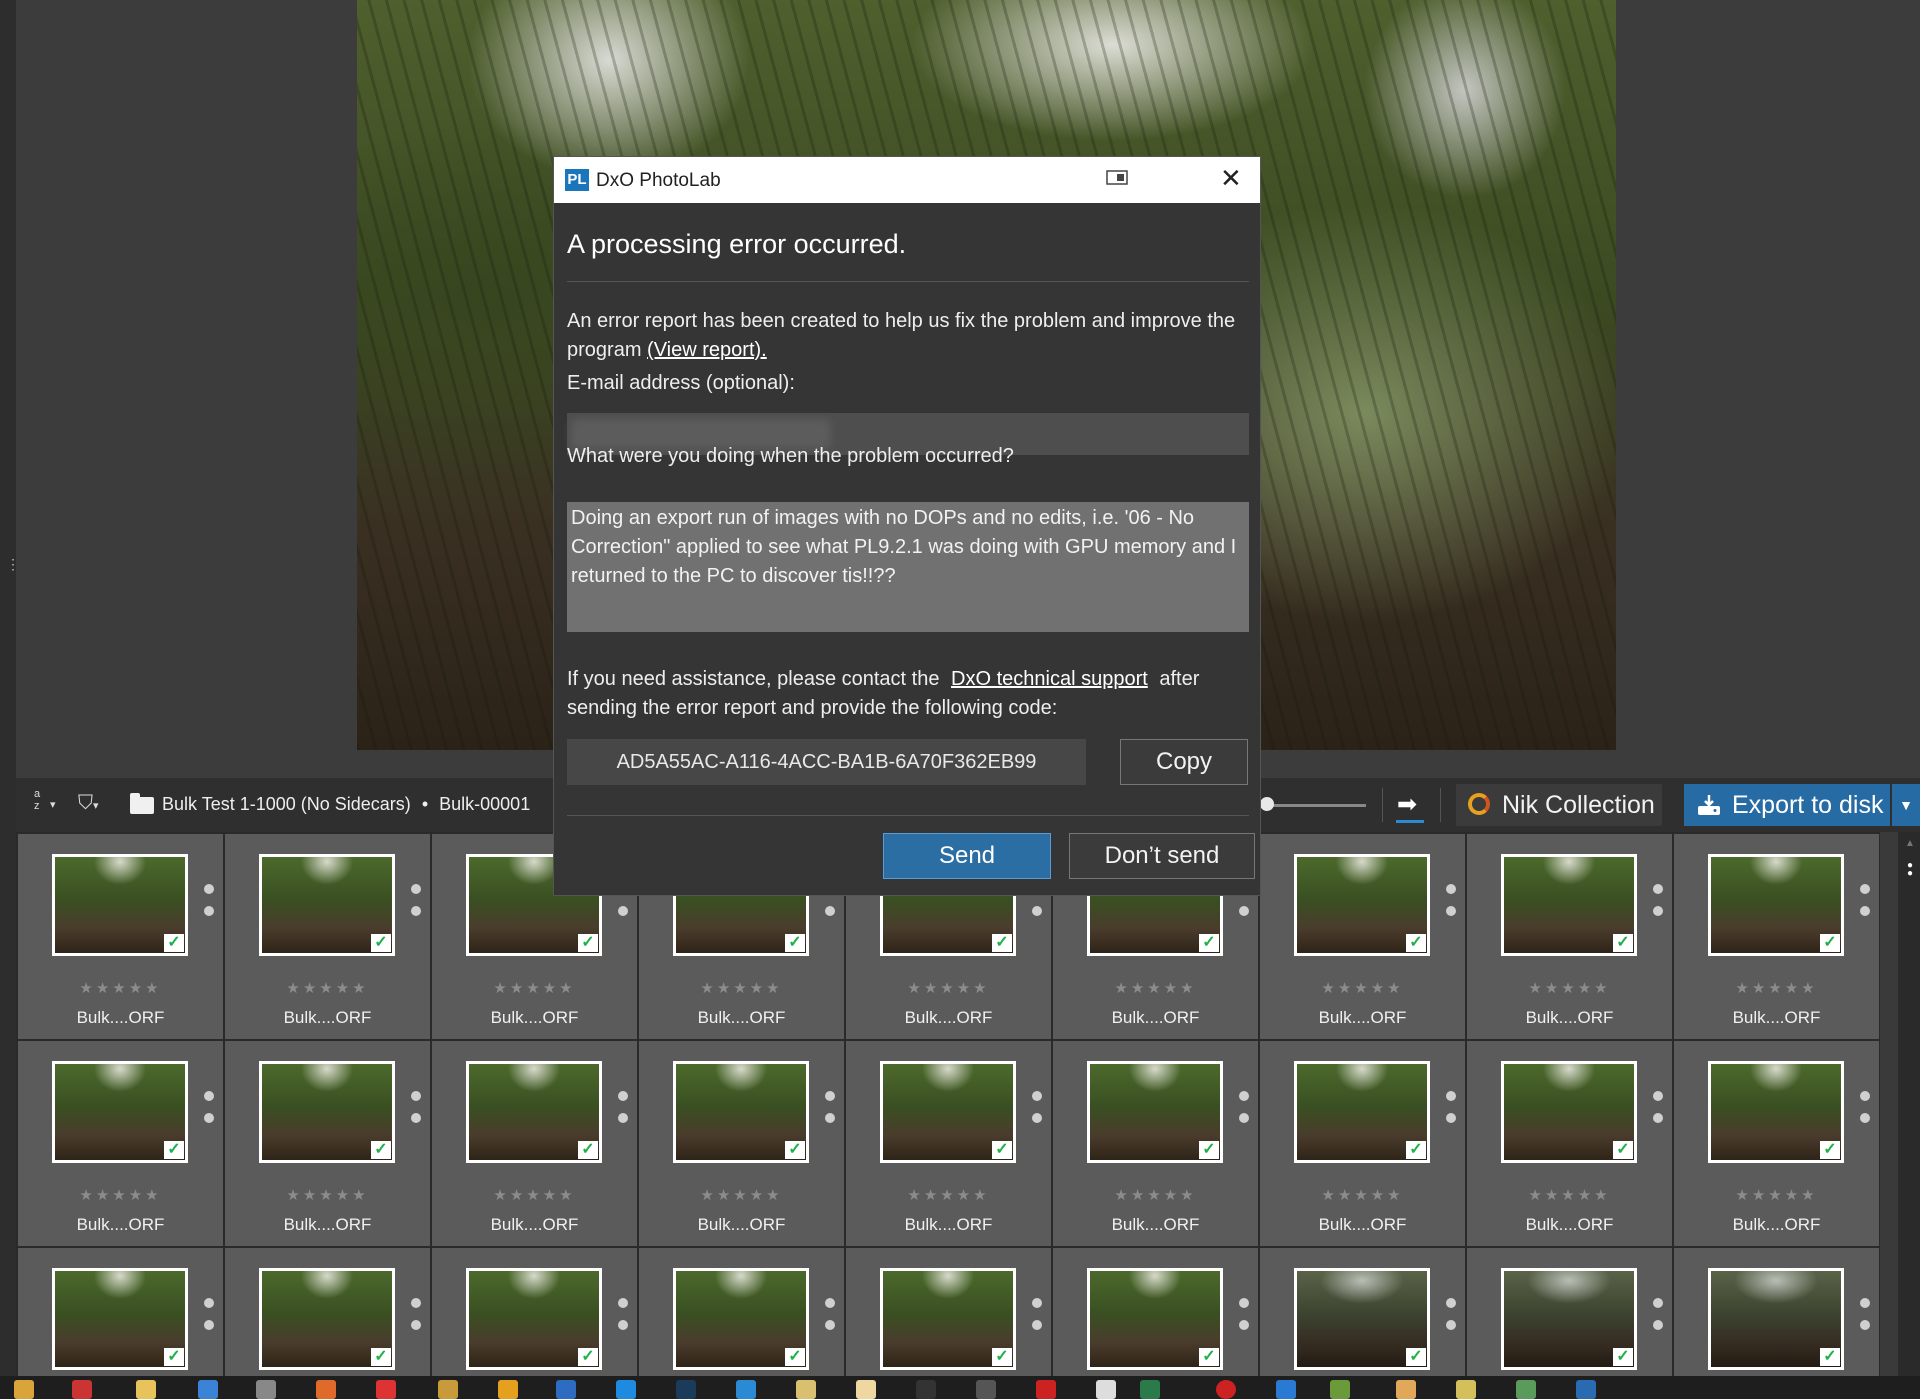 Image resolution: width=1920 pixels, height=1399 pixels. I want to click on breadcrumb-file: Bulk-00001, so click(484, 804).